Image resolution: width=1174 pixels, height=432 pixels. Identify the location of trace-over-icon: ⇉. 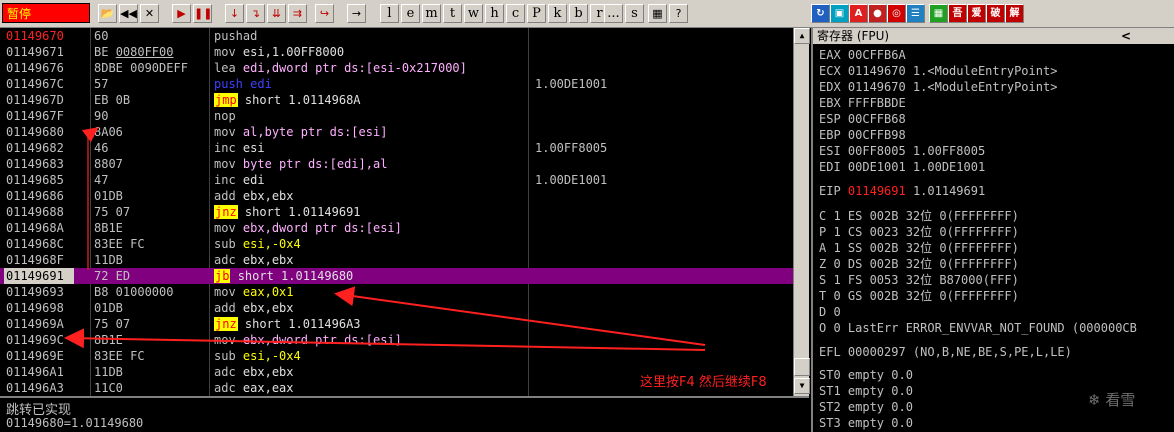
(297, 13).